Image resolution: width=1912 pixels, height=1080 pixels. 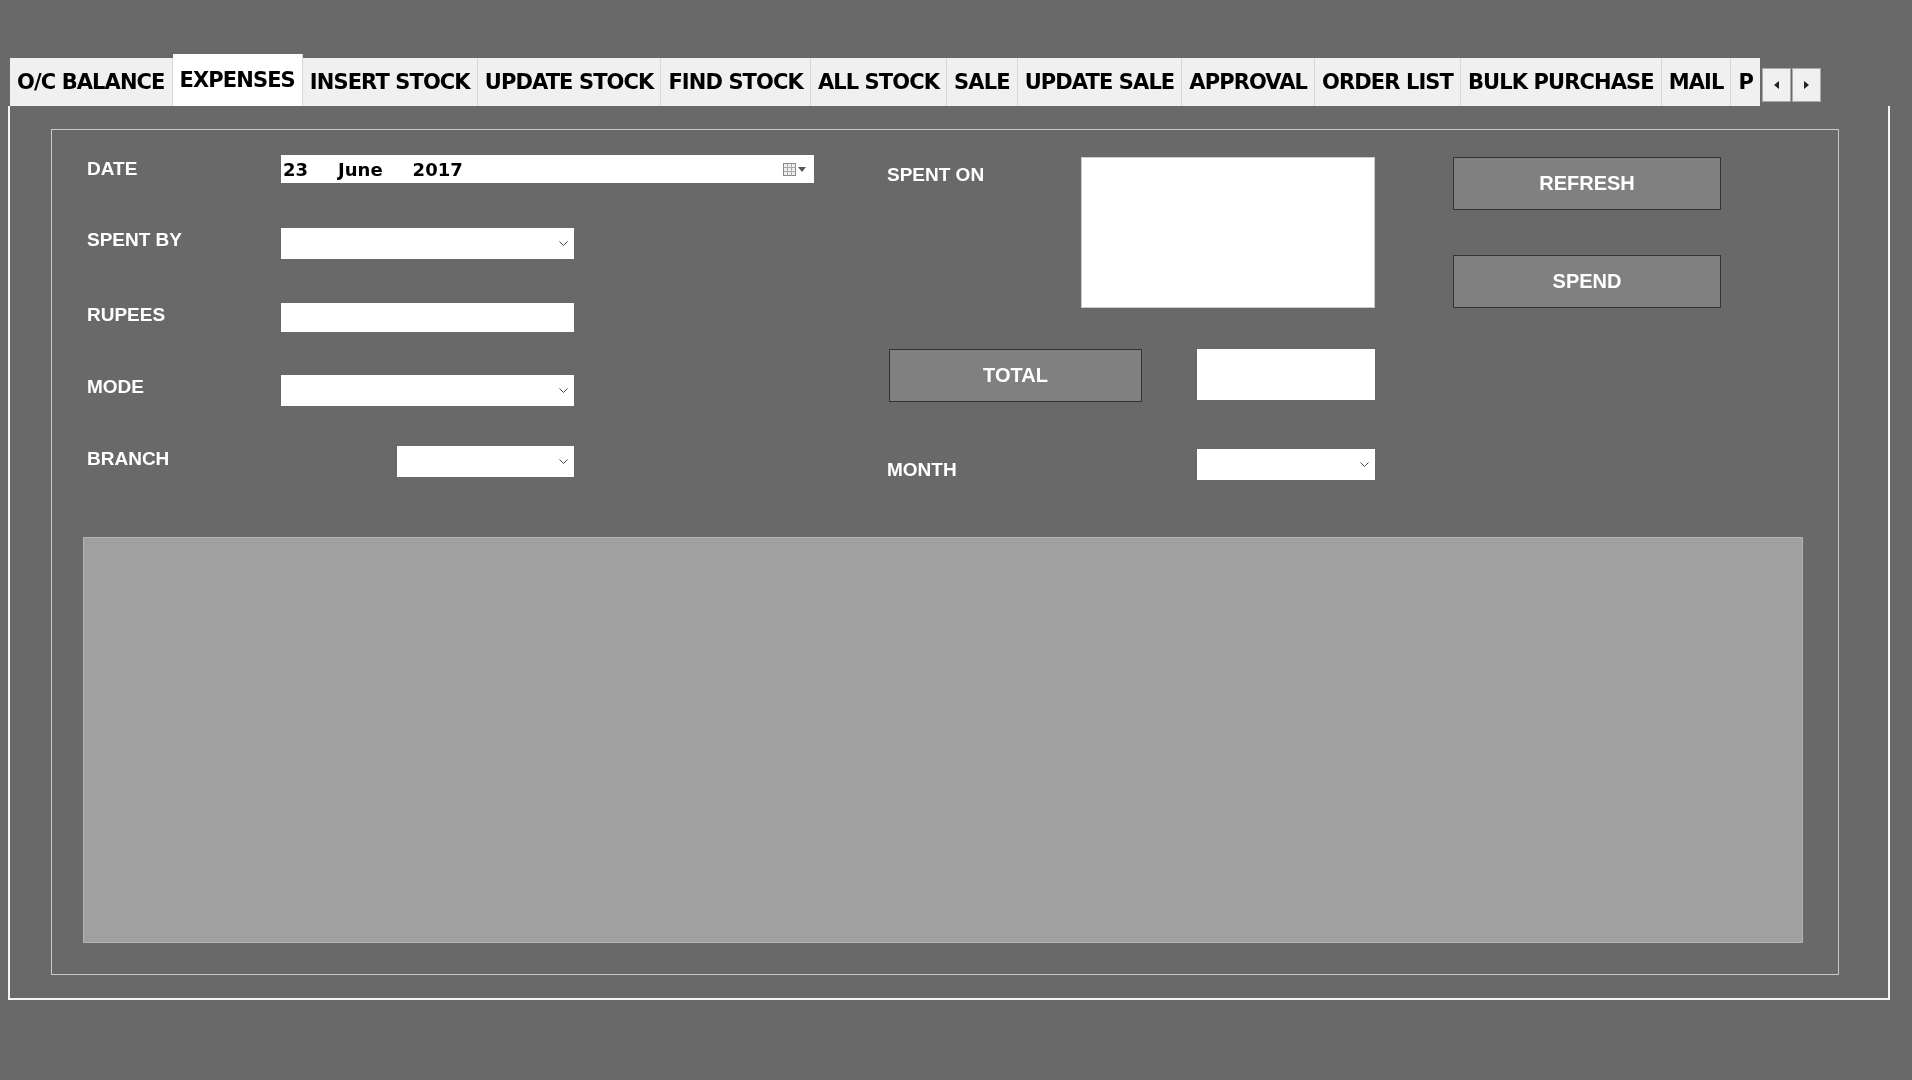 I want to click on calendar-icon, so click(x=789, y=169).